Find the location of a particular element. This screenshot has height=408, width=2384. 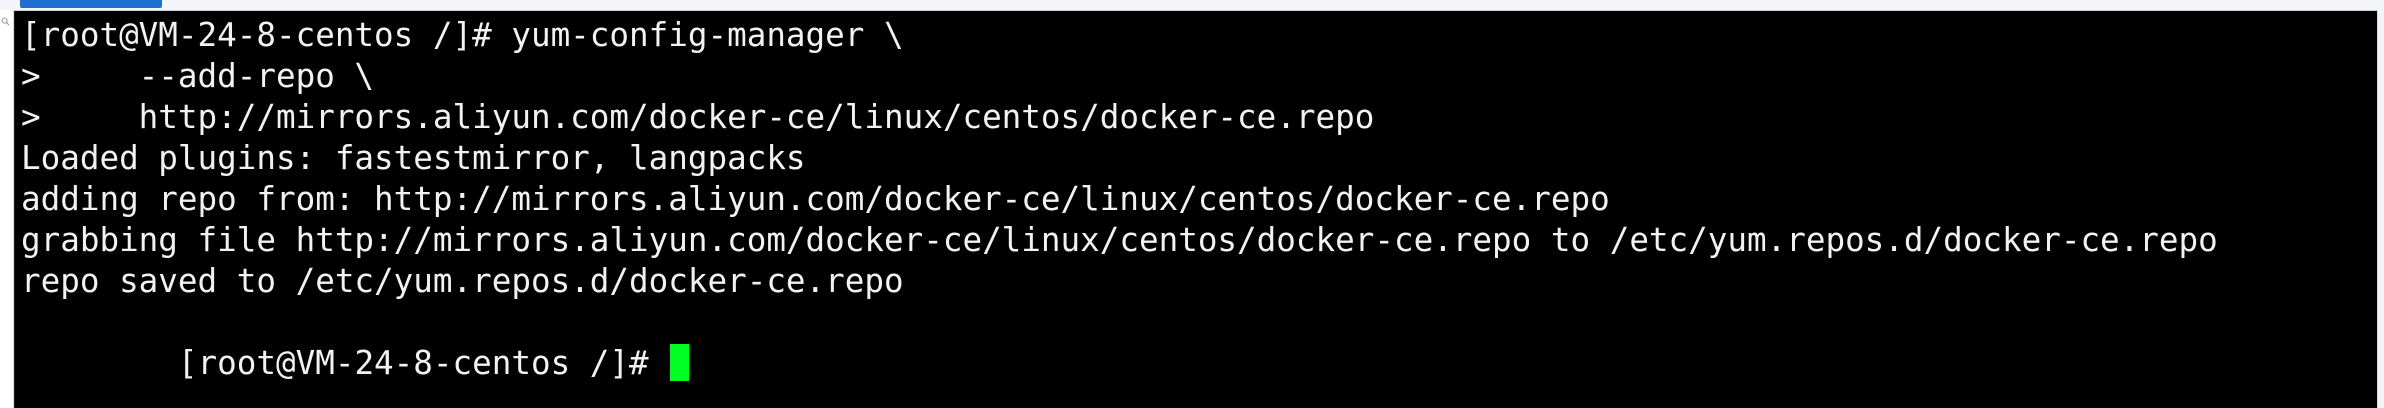

prompt-text: [root@VM-24-8-centos /]# is located at coordinates (423, 363).